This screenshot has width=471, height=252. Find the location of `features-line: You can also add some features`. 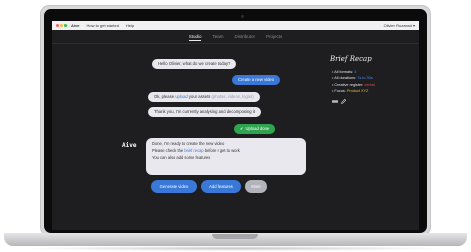

features-line: You can also add some features is located at coordinates (181, 157).